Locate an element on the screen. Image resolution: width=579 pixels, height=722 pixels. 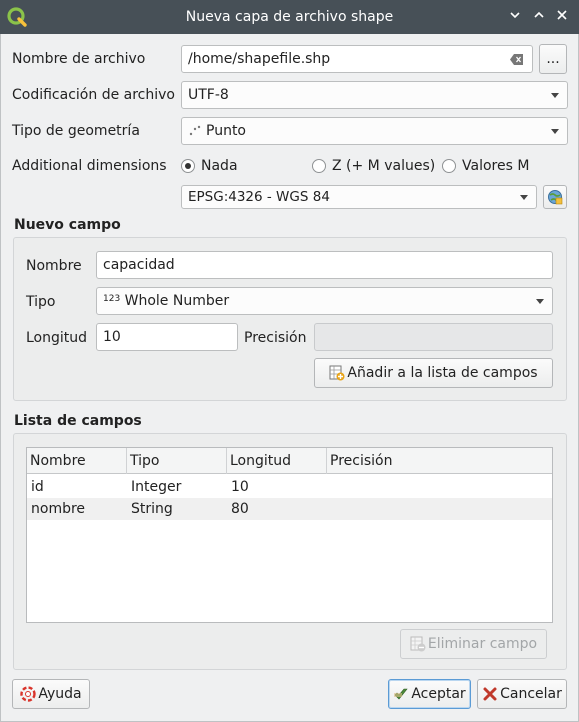
table-cell: id is located at coordinates (37, 487).